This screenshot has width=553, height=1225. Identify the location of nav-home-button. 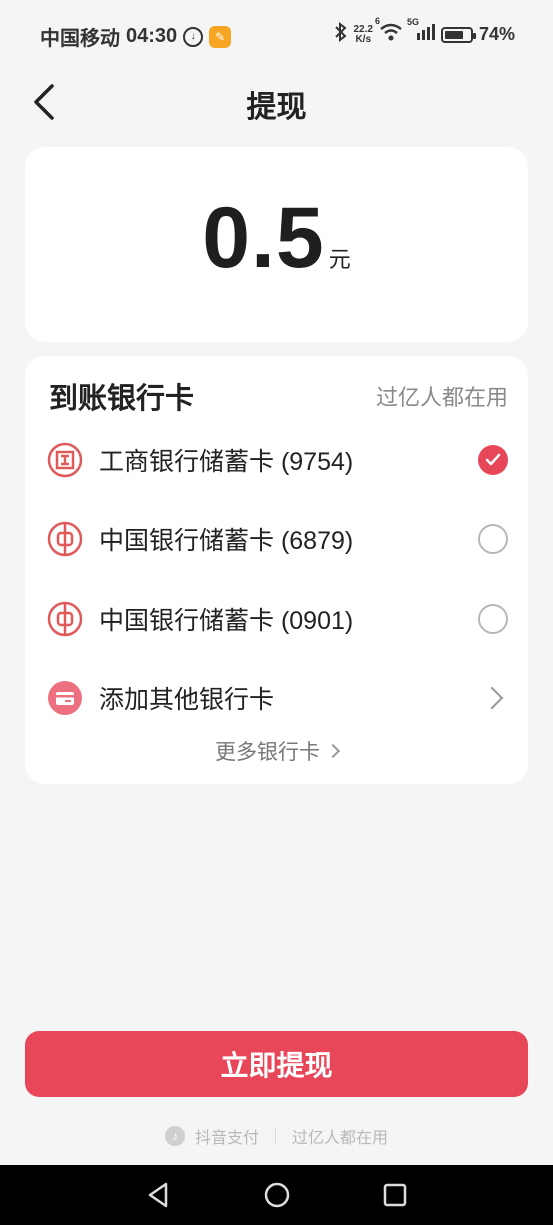
(277, 1195).